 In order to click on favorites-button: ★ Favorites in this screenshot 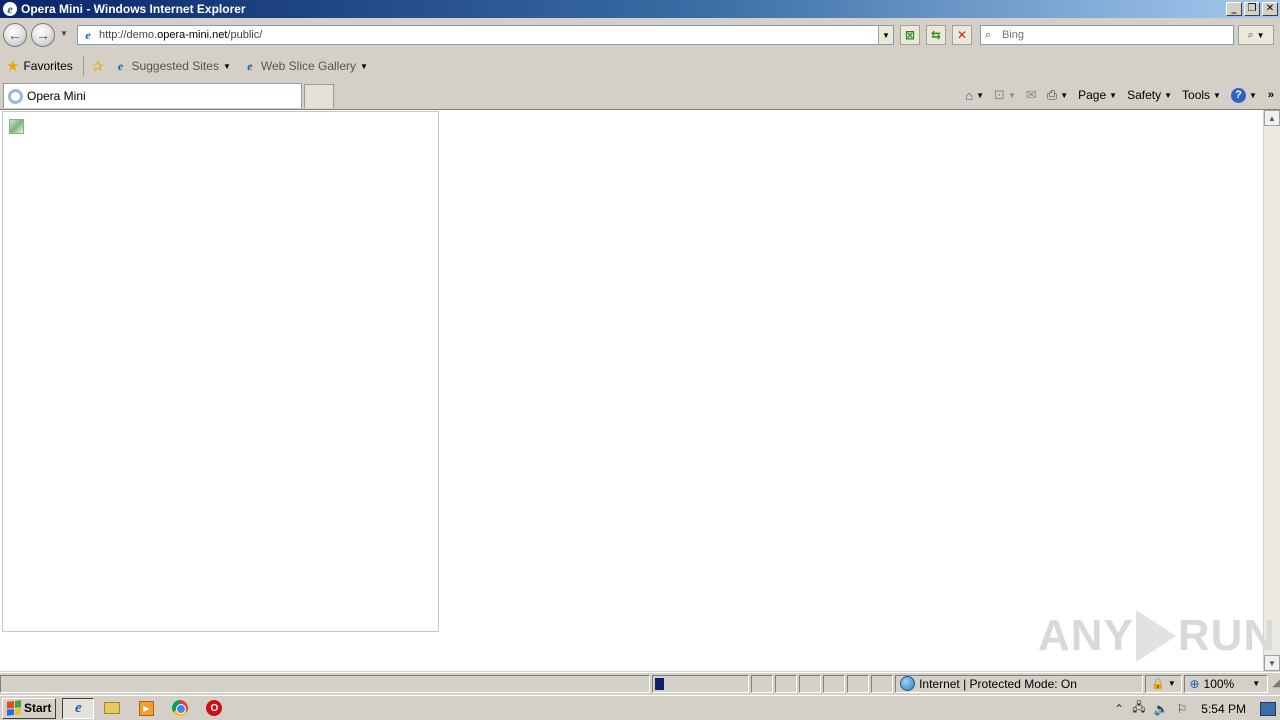, I will do `click(39, 66)`.